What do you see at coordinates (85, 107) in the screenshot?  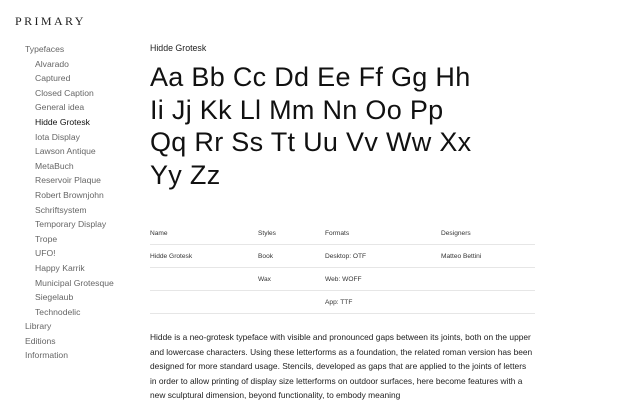 I see `nav-font-item: General idea` at bounding box center [85, 107].